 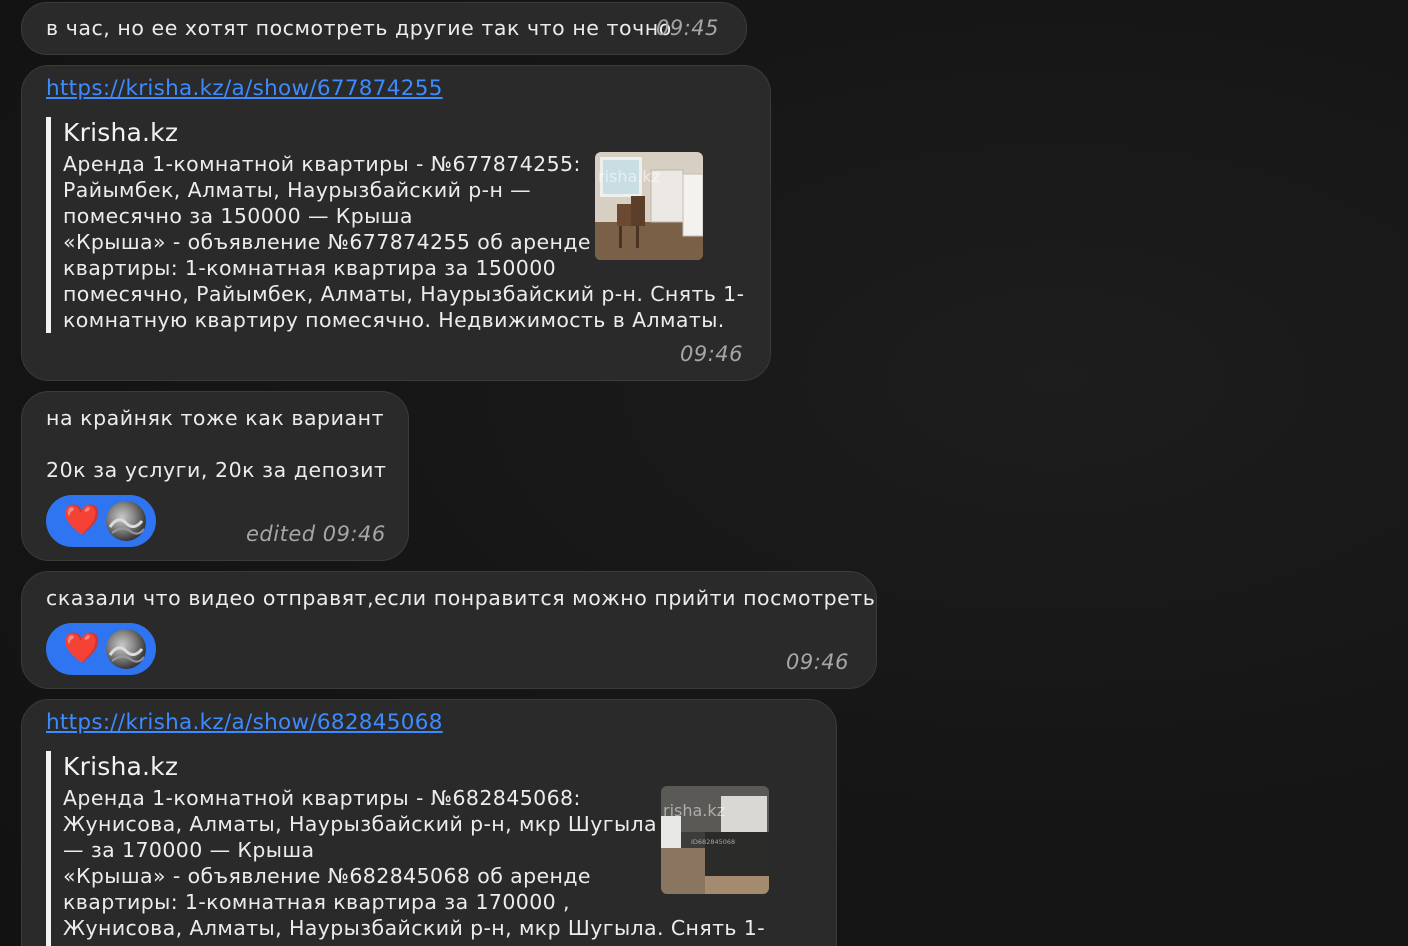 I want to click on thumbnail-id-watermark: ID682845068, so click(x=713, y=842).